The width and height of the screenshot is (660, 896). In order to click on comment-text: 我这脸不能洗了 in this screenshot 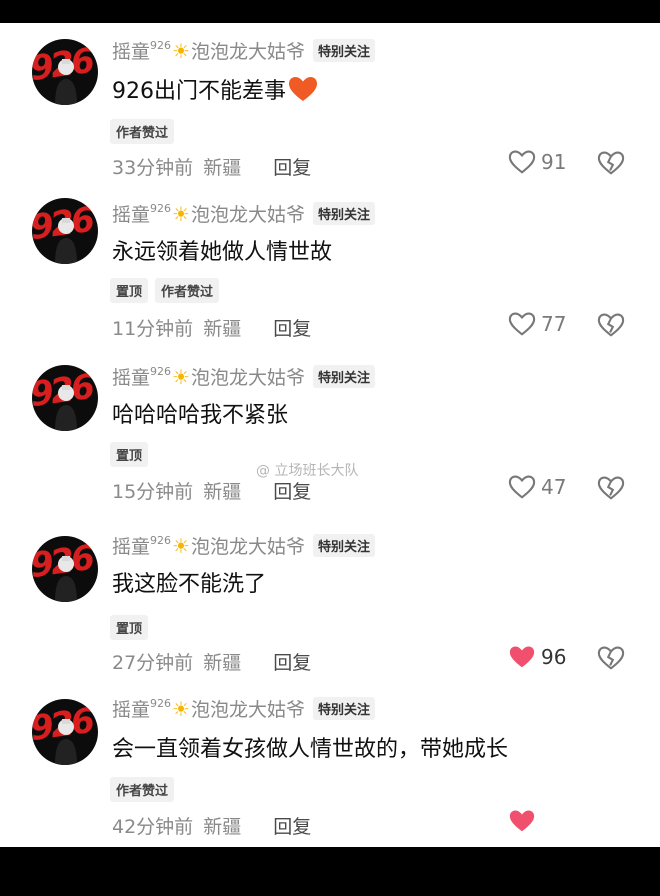, I will do `click(189, 582)`.